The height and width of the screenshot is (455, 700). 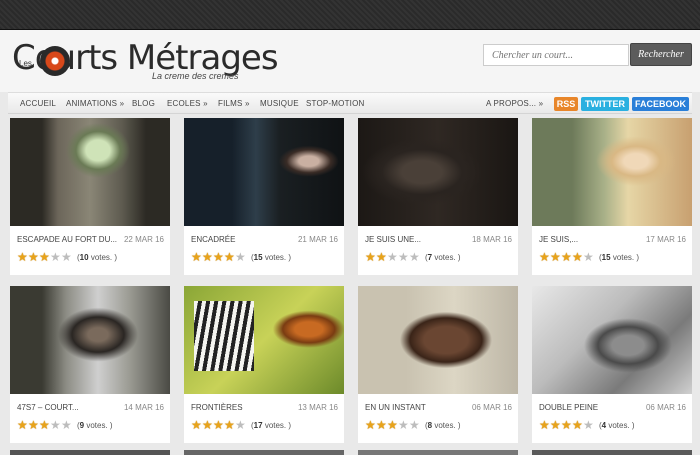 What do you see at coordinates (395, 407) in the screenshot?
I see `film-title: EN UN INSTANT` at bounding box center [395, 407].